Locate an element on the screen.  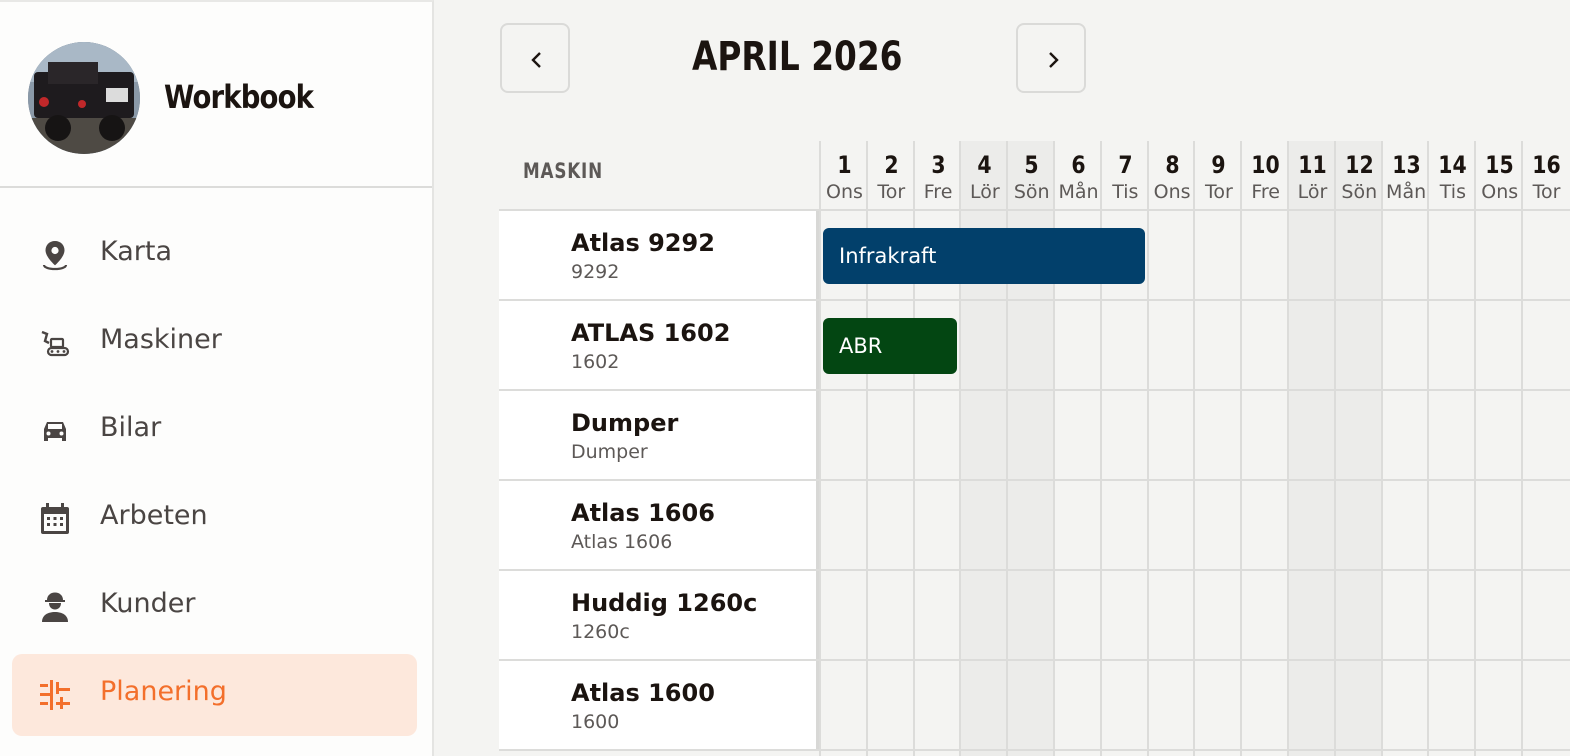
sidebar-item-label: Kunder is located at coordinates (148, 603).